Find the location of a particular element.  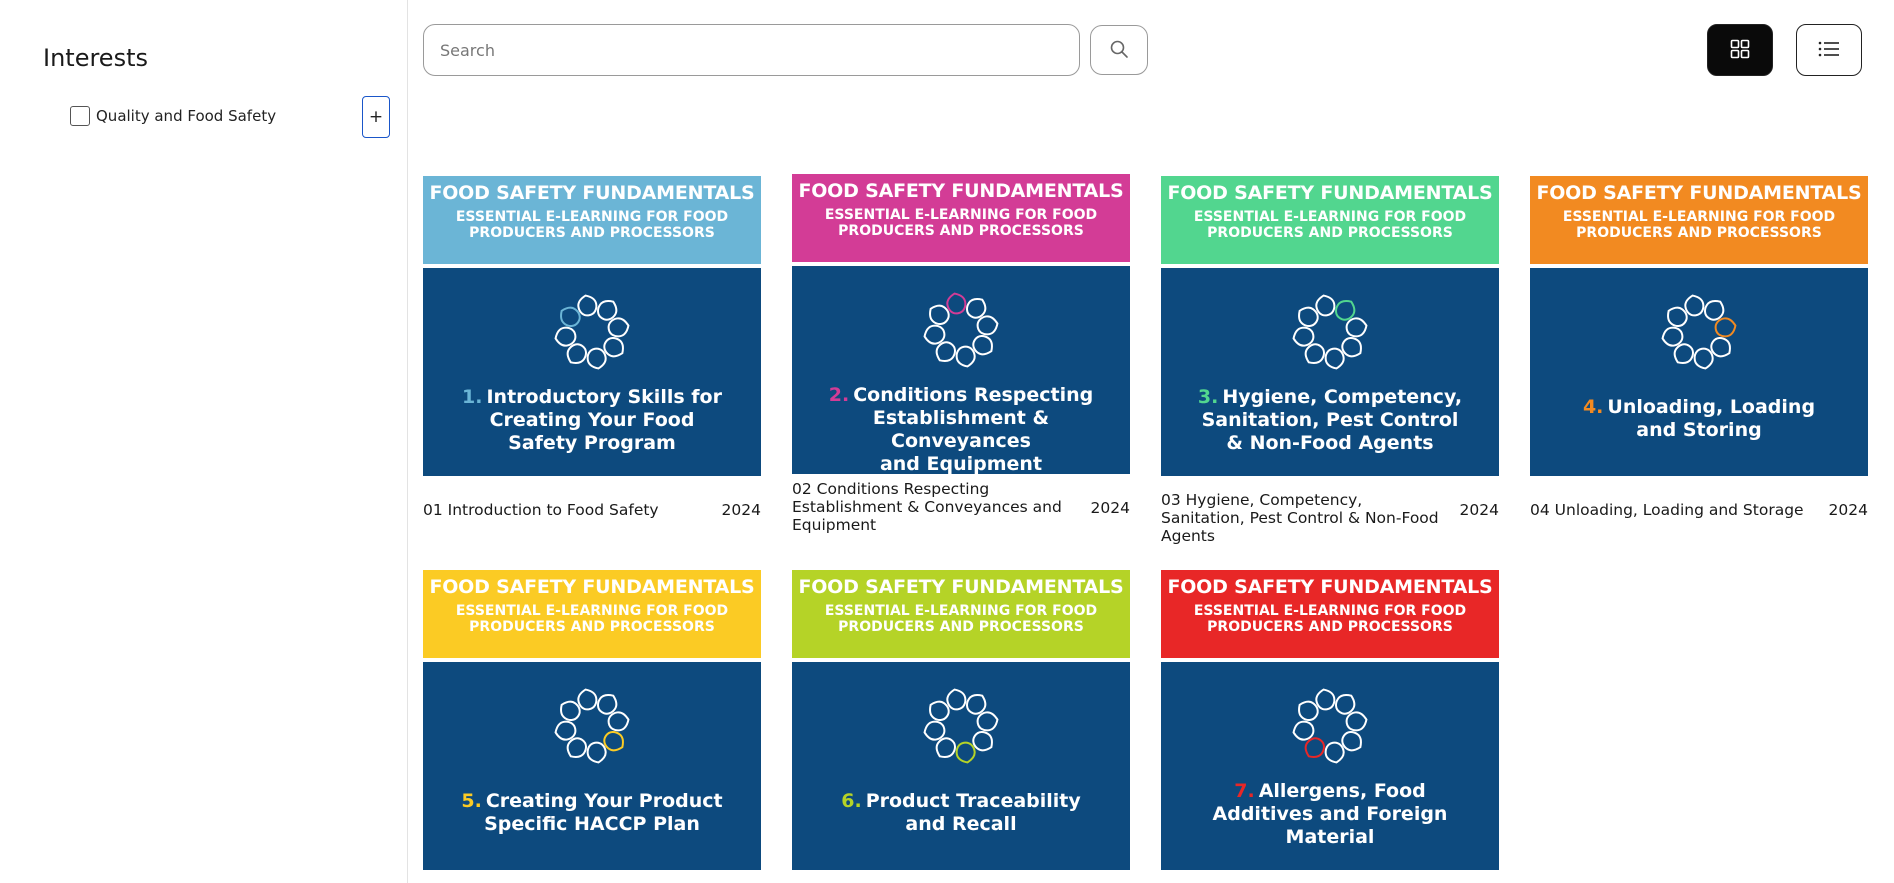

course-title-line: Establishment & Conveyances is located at coordinates (961, 429).